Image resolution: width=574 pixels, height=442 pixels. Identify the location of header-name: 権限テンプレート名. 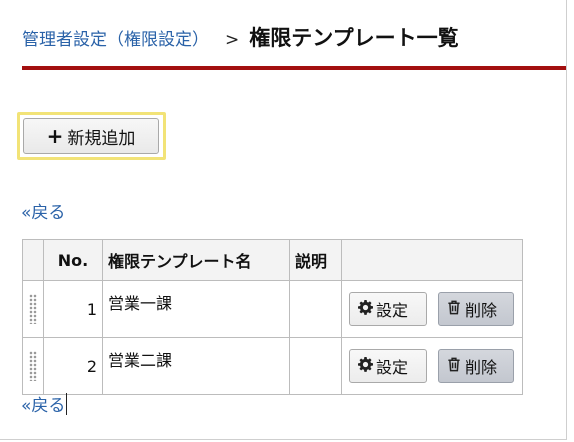
(196, 260).